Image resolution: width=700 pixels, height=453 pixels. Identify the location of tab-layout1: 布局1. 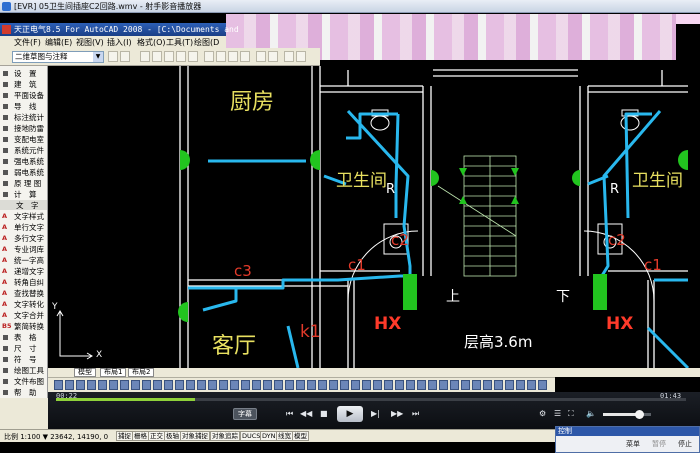
(113, 372).